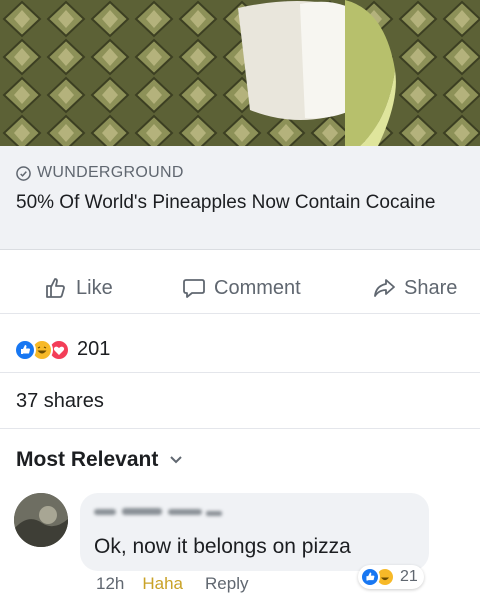 This screenshot has width=480, height=595. I want to click on like-button: Like, so click(78, 288).